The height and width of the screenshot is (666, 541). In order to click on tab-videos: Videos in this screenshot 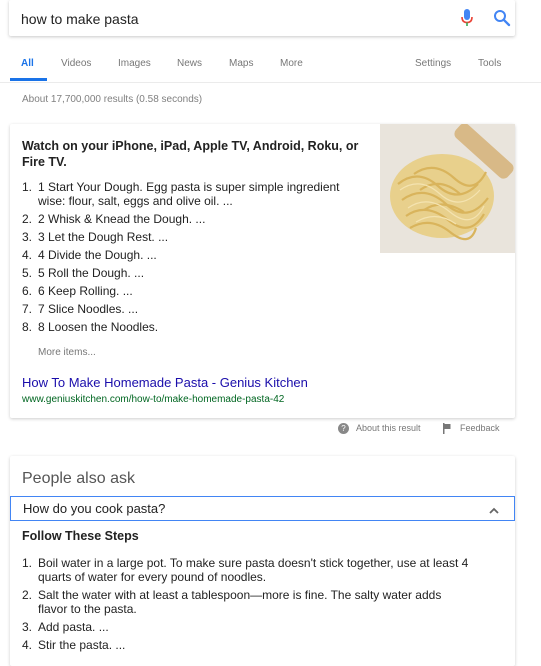, I will do `click(76, 63)`.